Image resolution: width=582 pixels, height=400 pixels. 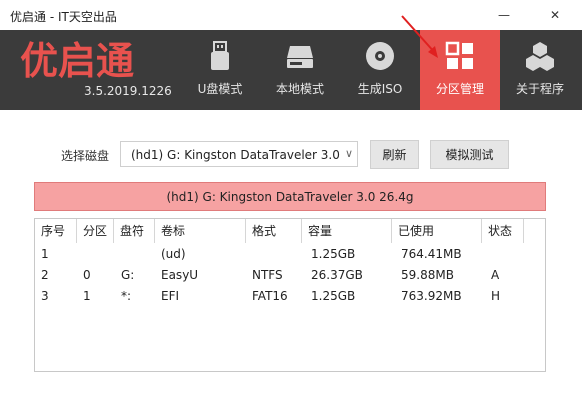 What do you see at coordinates (431, 296) in the screenshot?
I see `table-cell: 763.92MB` at bounding box center [431, 296].